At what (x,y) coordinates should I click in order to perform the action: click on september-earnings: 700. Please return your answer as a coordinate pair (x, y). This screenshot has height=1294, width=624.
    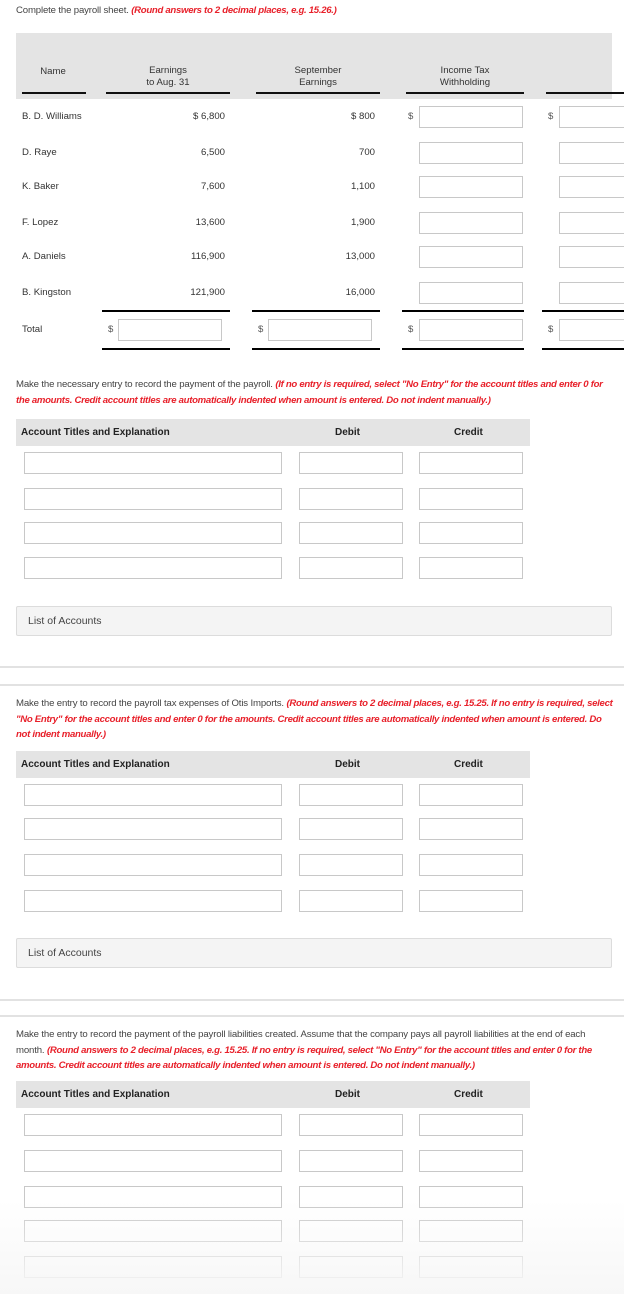
    Looking at the image, I should click on (366, 152).